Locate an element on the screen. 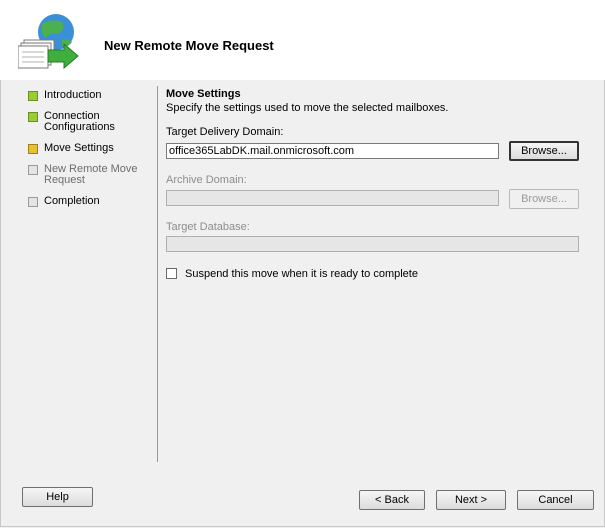  wizard-title: New Remote Move Request is located at coordinates (189, 45).